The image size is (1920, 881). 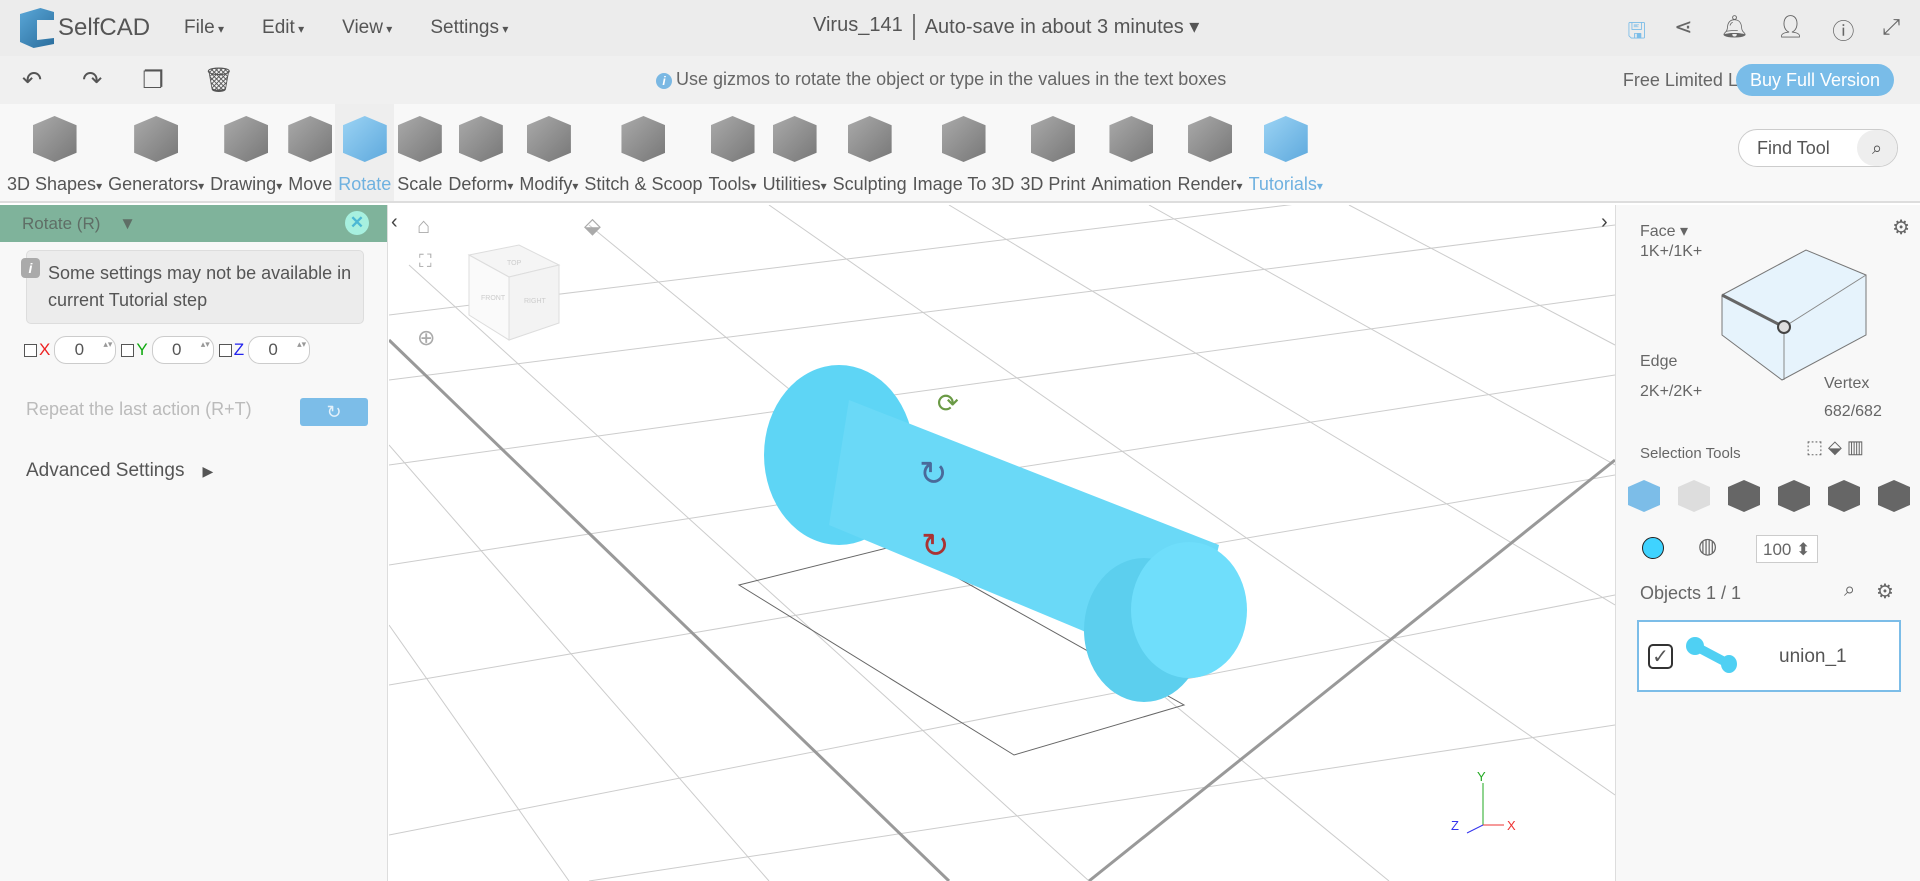 What do you see at coordinates (1658, 362) in the screenshot?
I see `edge-label: Edge` at bounding box center [1658, 362].